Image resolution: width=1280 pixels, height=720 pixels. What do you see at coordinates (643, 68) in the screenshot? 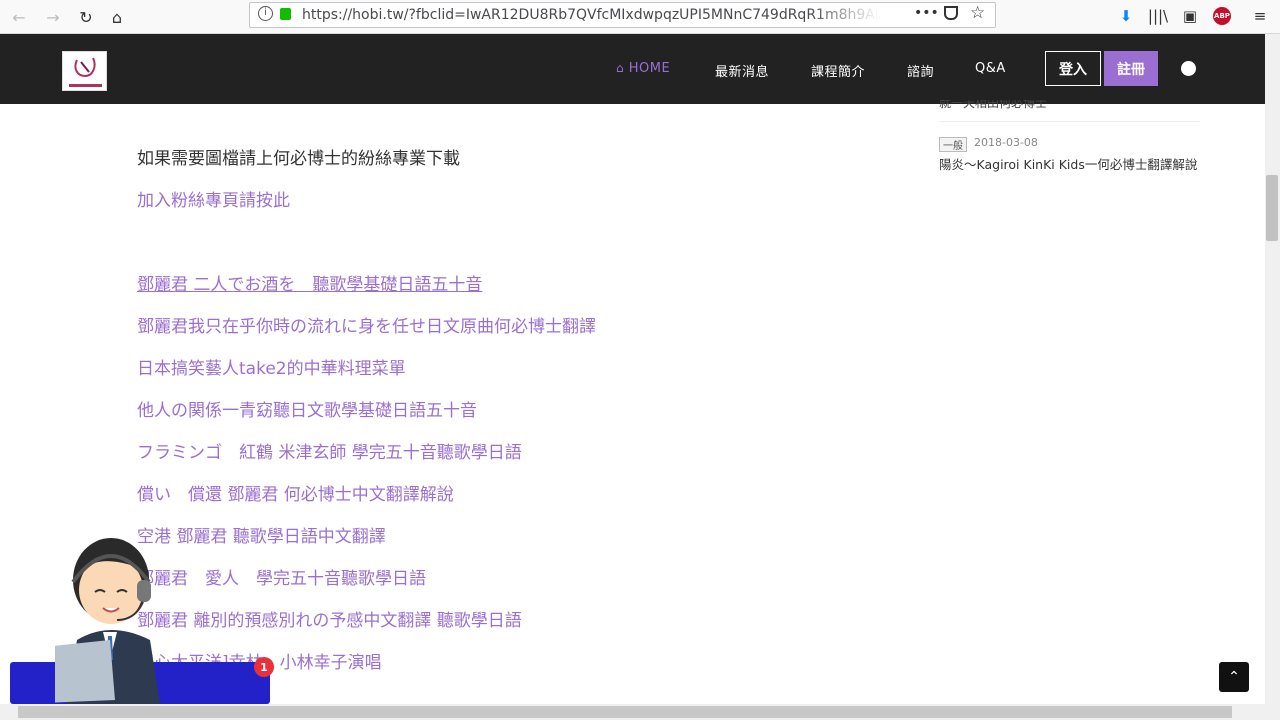
I see `nav-home: ⌂ HOME` at bounding box center [643, 68].